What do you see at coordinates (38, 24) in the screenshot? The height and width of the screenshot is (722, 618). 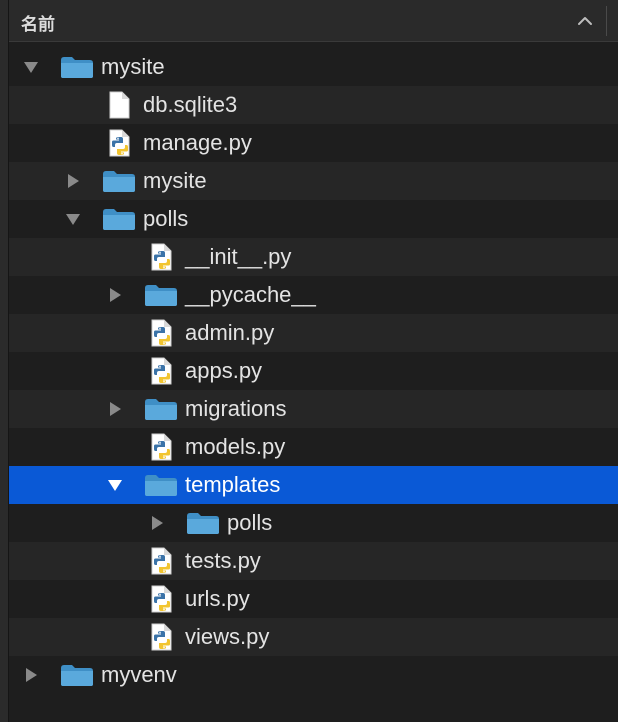 I see `name-column-title: 名前` at bounding box center [38, 24].